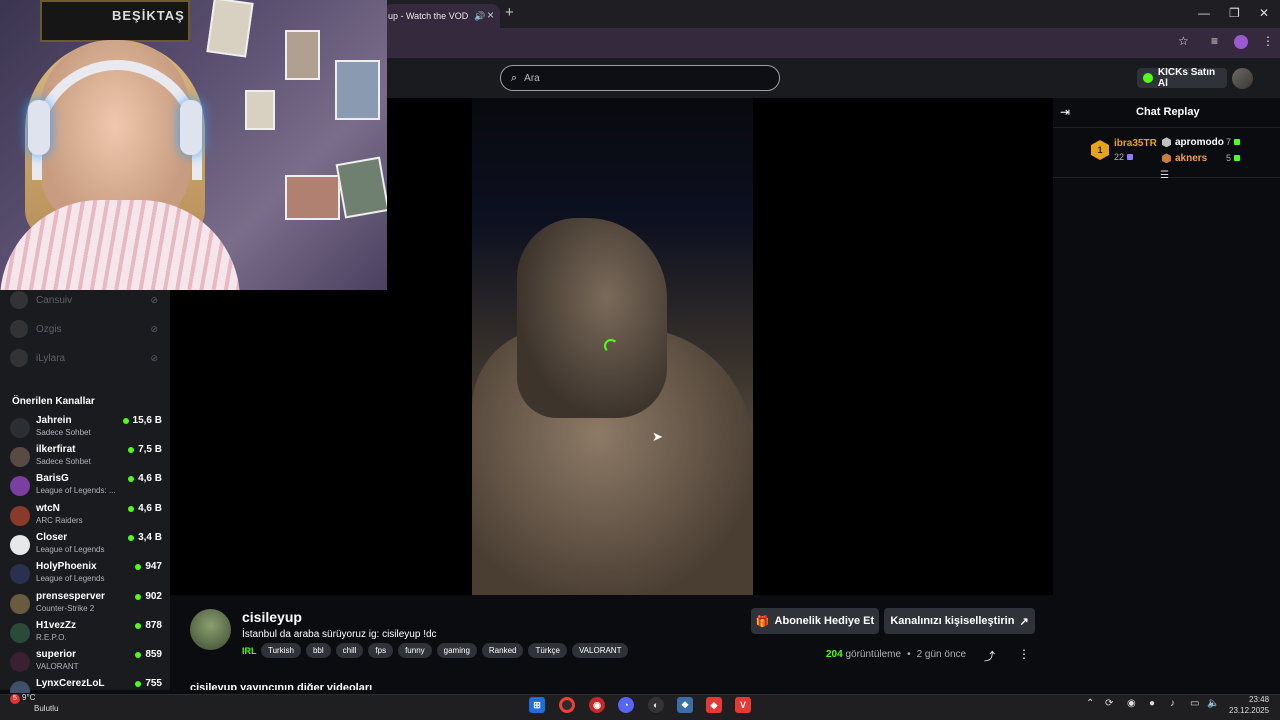 The image size is (1280, 720). What do you see at coordinates (1194, 703) in the screenshot?
I see `network-icon: ▭` at bounding box center [1194, 703].